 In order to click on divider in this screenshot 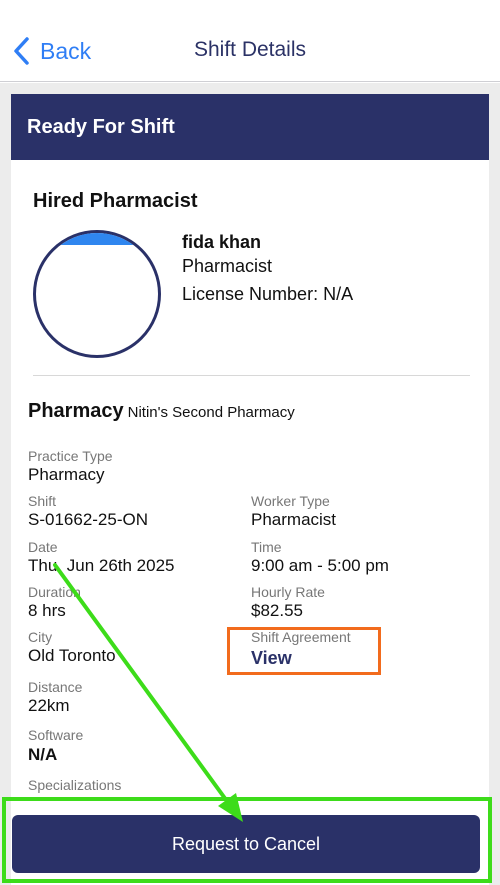, I will do `click(251, 375)`.